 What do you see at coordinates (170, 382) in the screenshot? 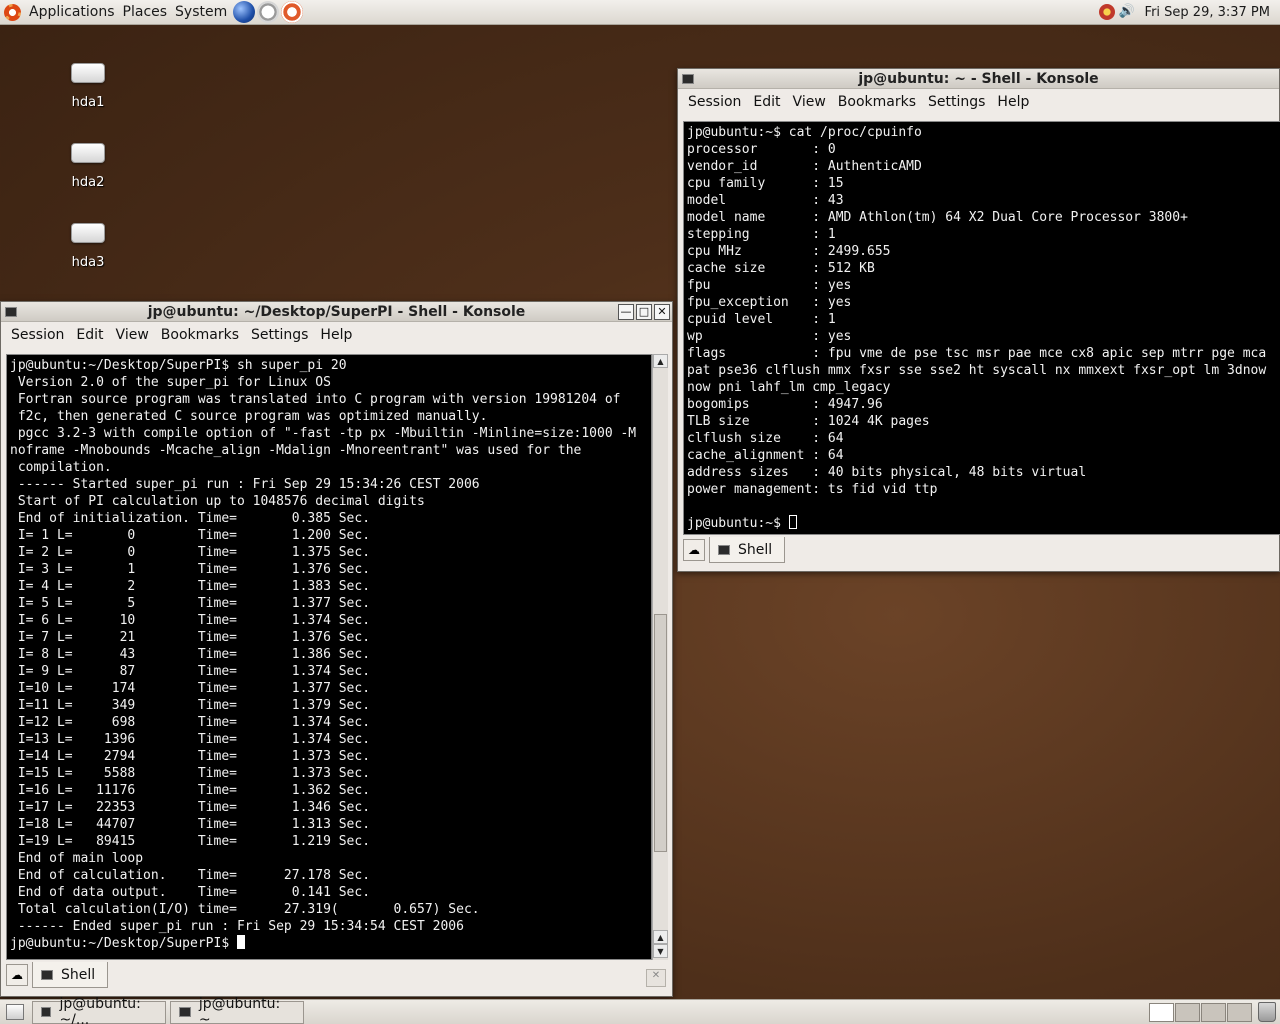
I see `terminal-line: Version 2.0 of the super_pi for Linux OS` at bounding box center [170, 382].